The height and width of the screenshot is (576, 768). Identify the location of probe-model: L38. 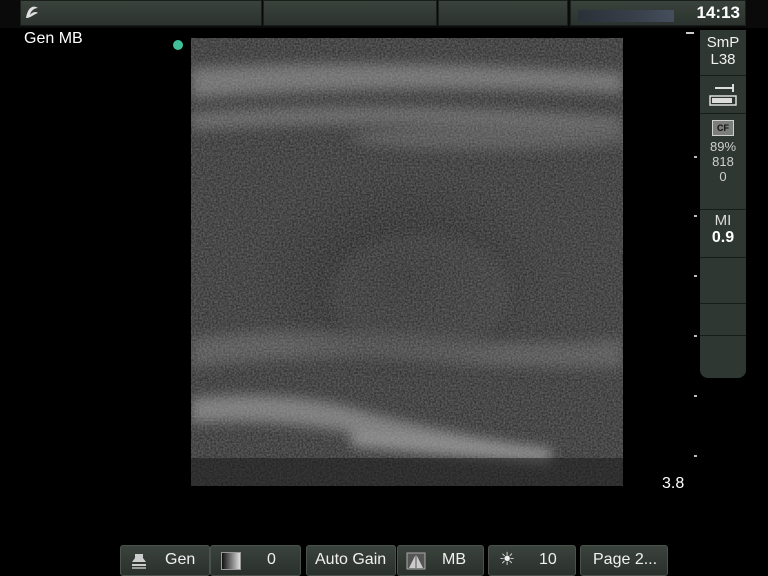
(723, 59).